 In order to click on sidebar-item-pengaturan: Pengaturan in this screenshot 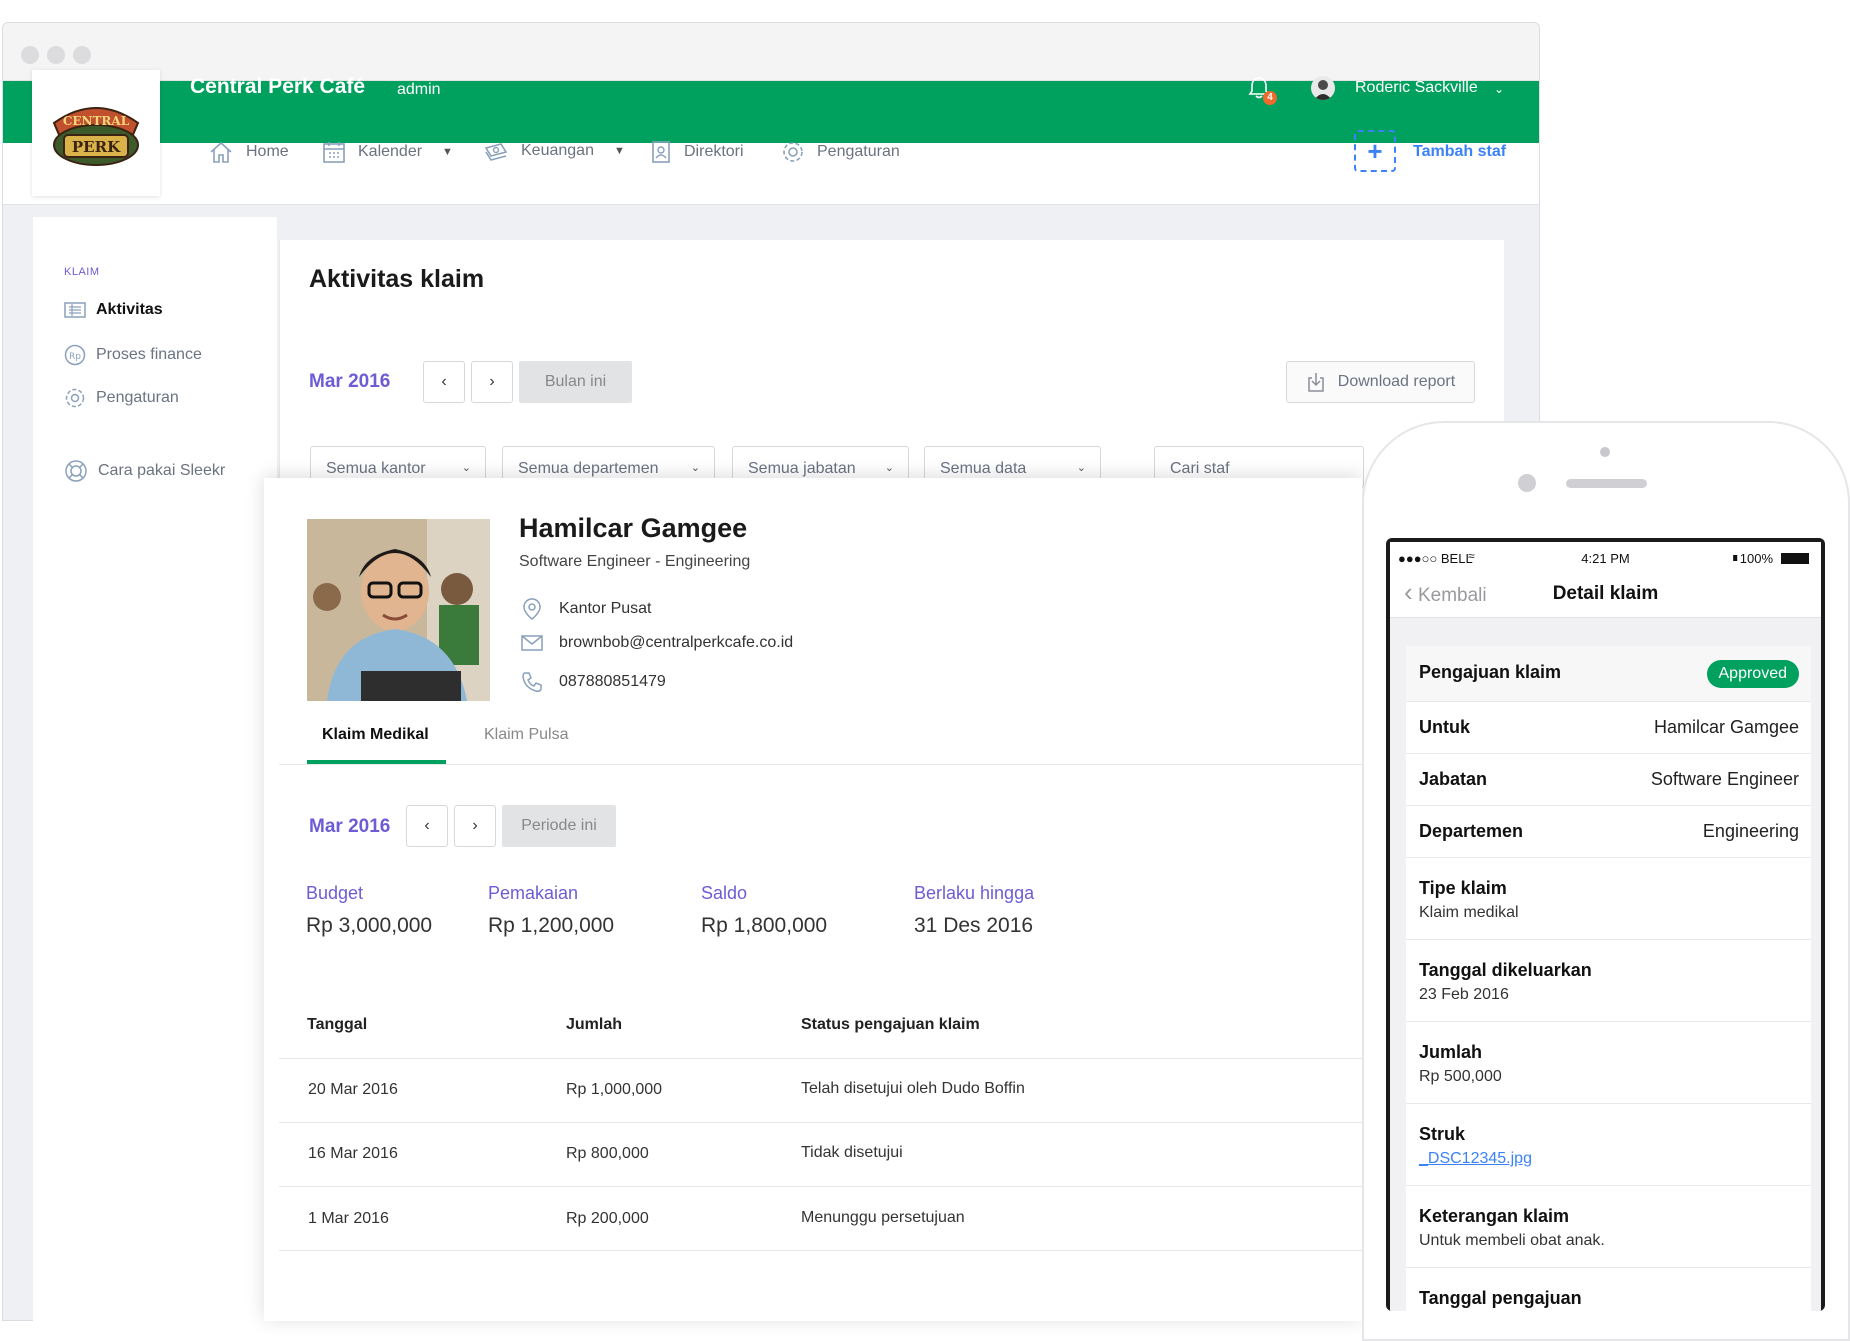, I will do `click(121, 398)`.